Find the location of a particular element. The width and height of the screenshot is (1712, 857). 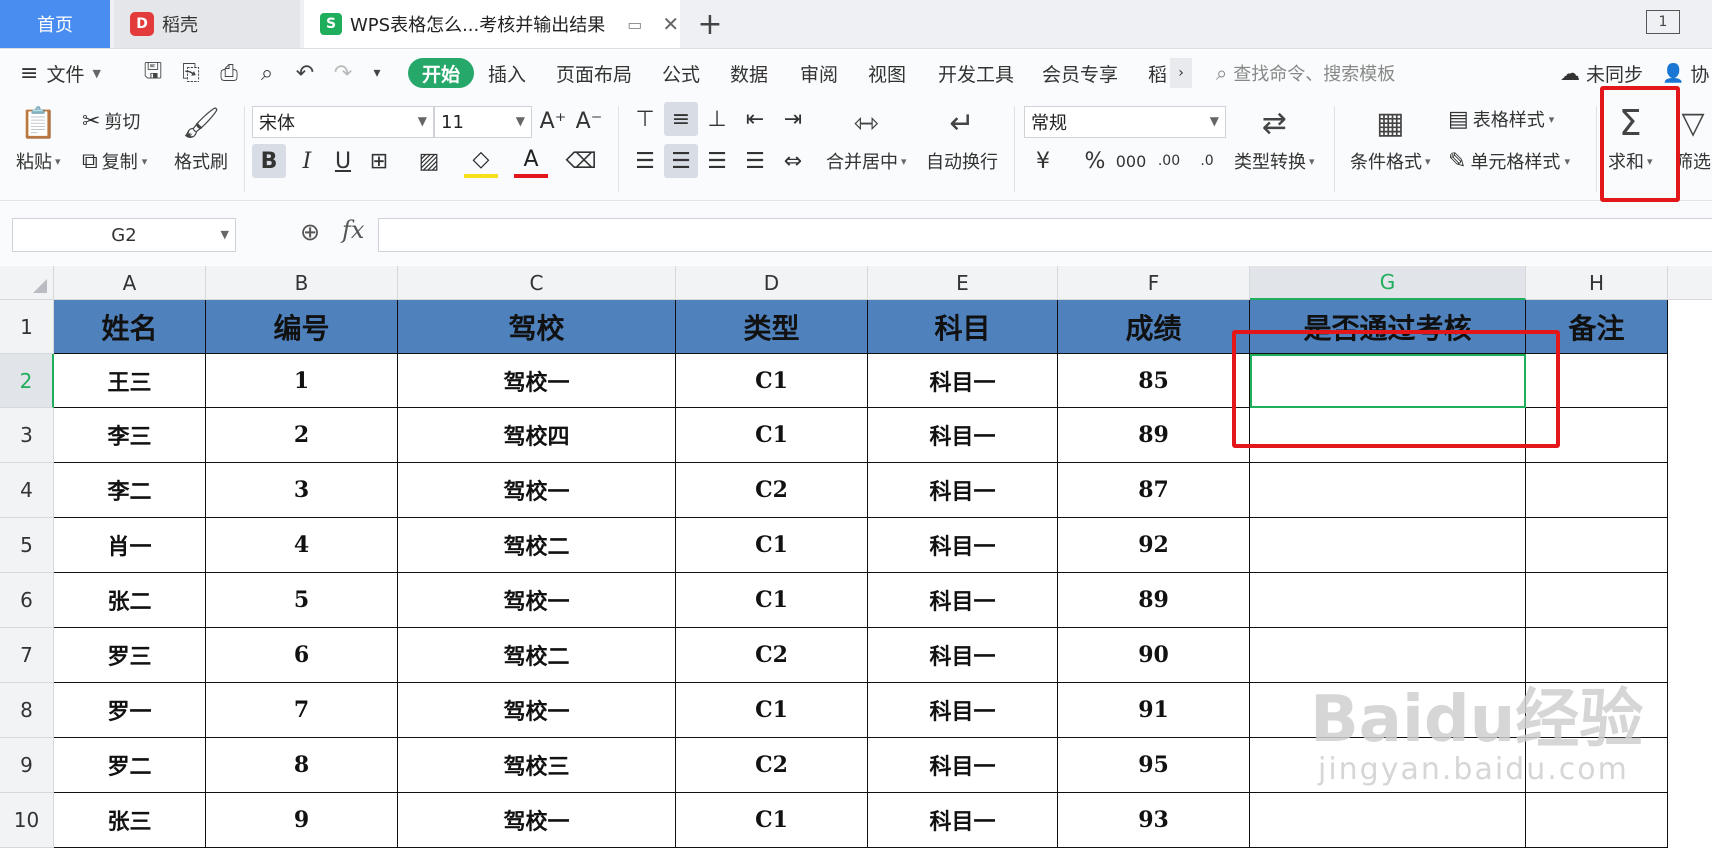

font-color-icon: A is located at coordinates (531, 161).